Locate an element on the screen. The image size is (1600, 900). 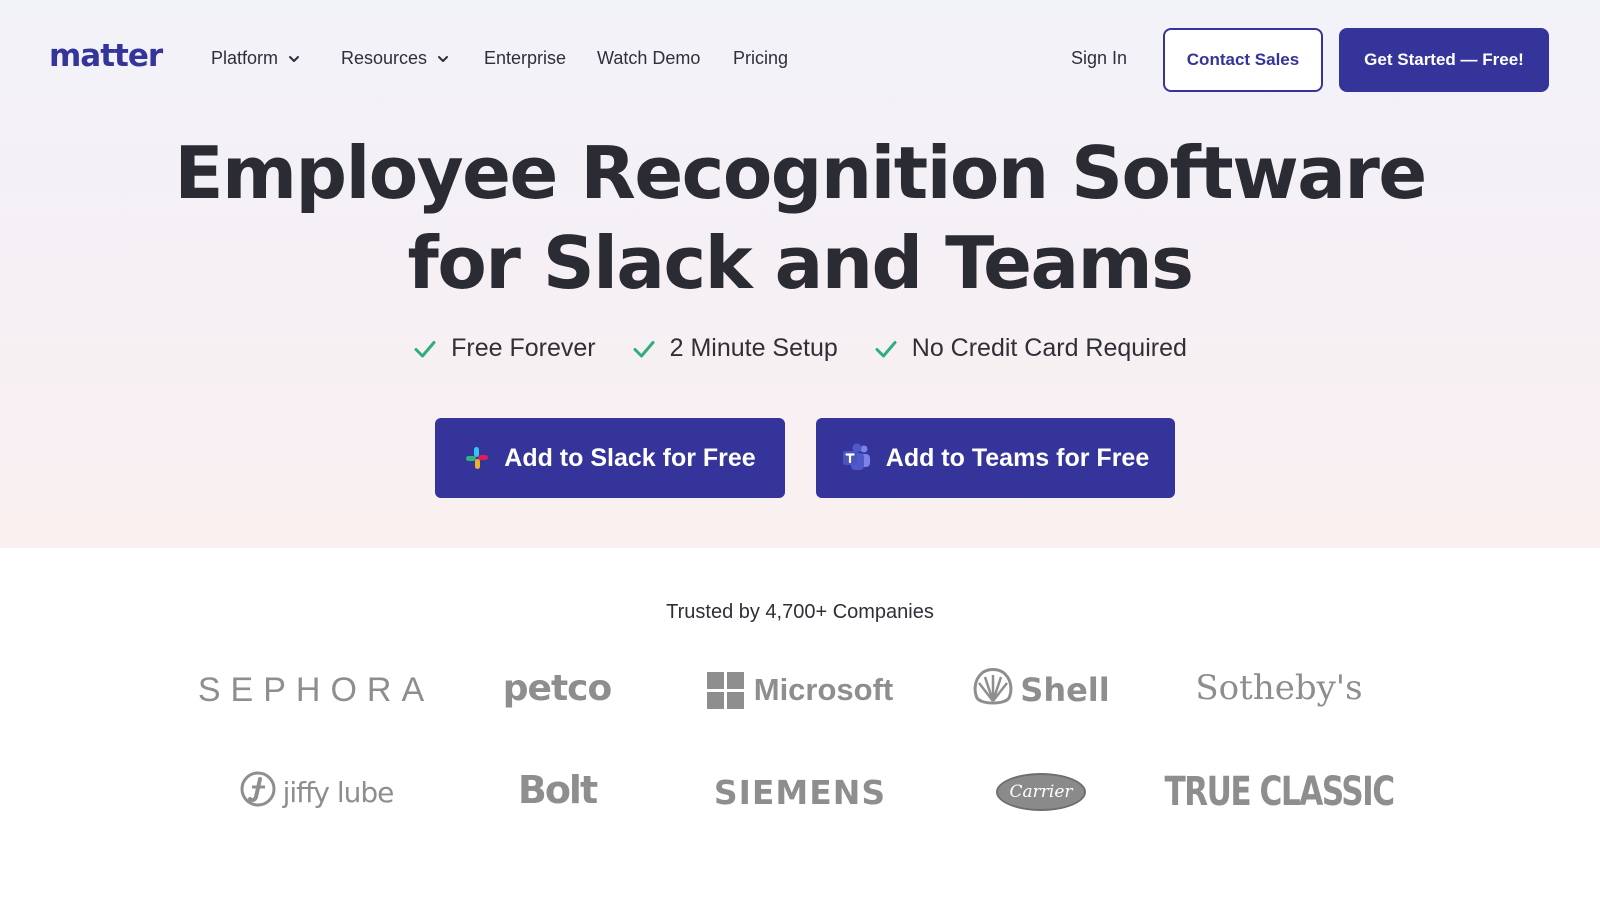
trusted-by-label: Trusted by 4,700+ Companies is located at coordinates (800, 612).